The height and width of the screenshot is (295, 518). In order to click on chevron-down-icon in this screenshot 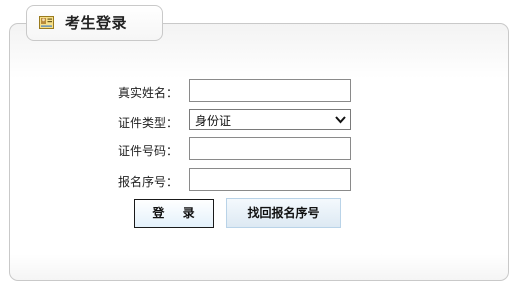, I will do `click(340, 119)`.